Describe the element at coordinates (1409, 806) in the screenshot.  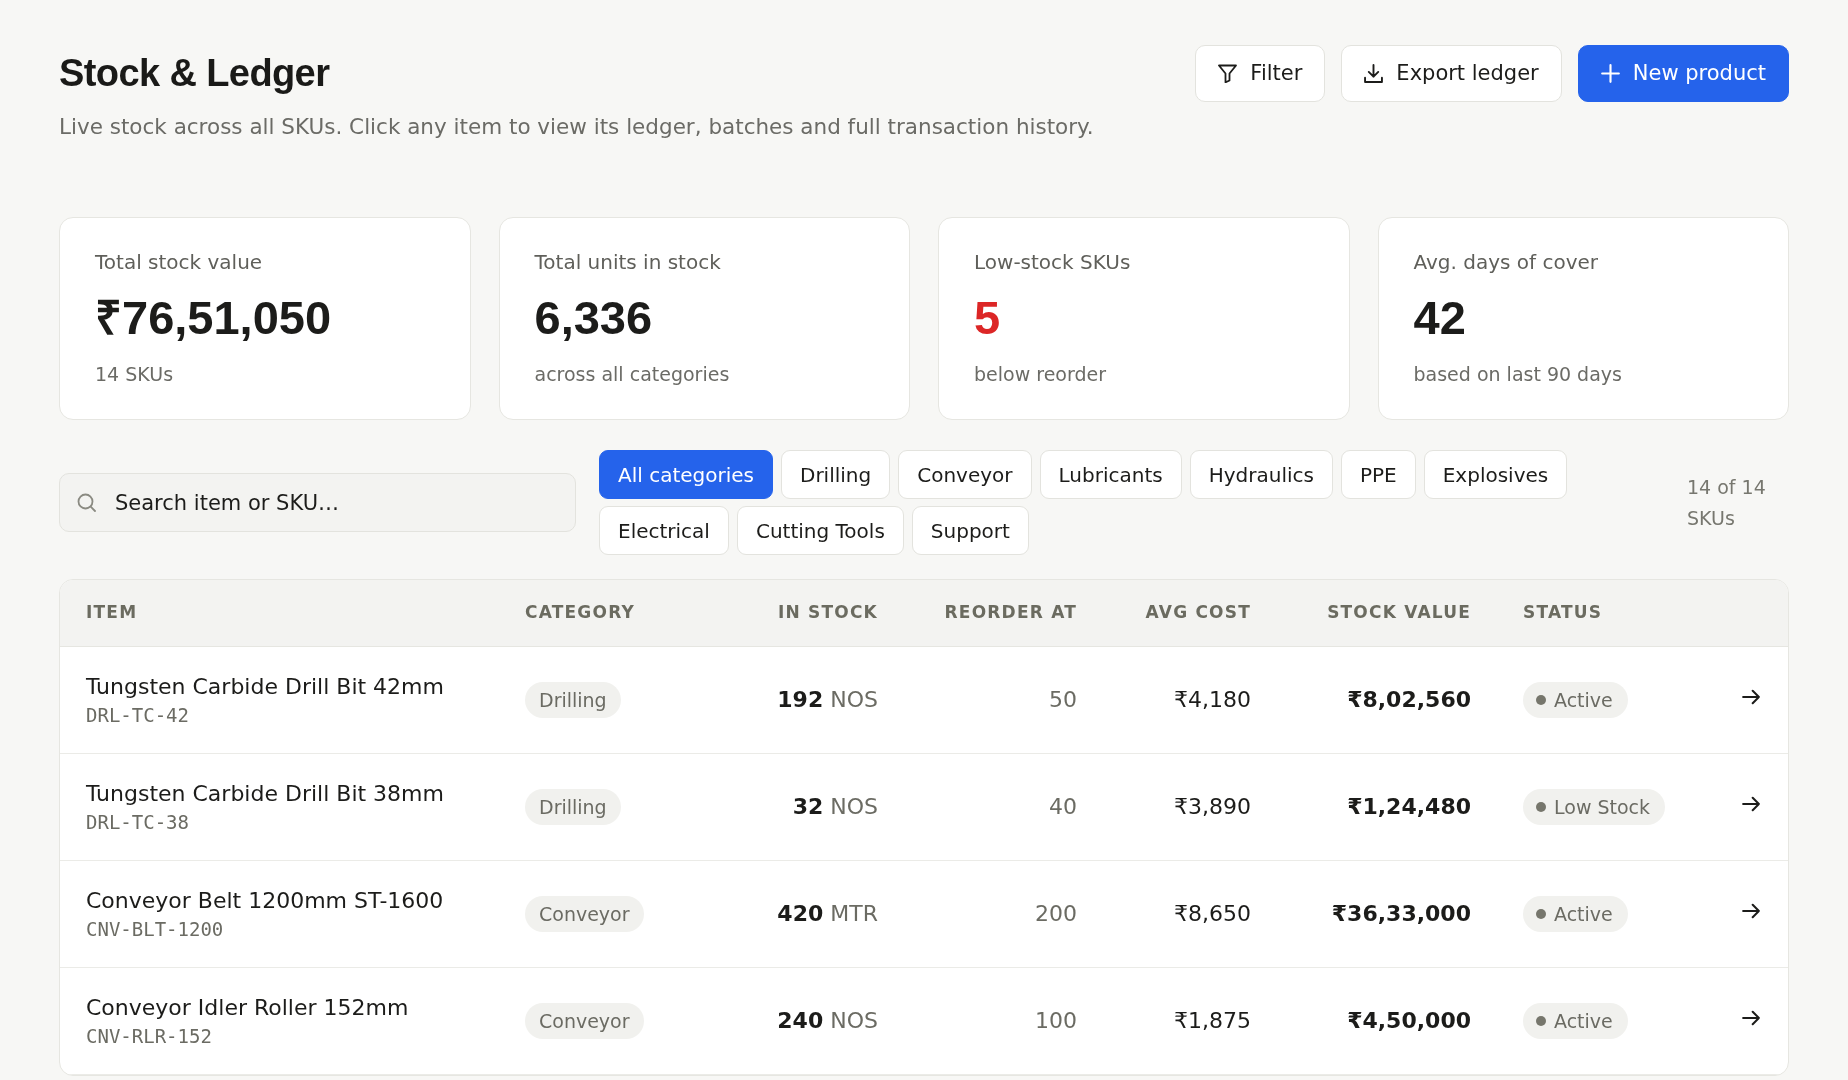
I see `stock-value: ₹1,24,480` at that location.